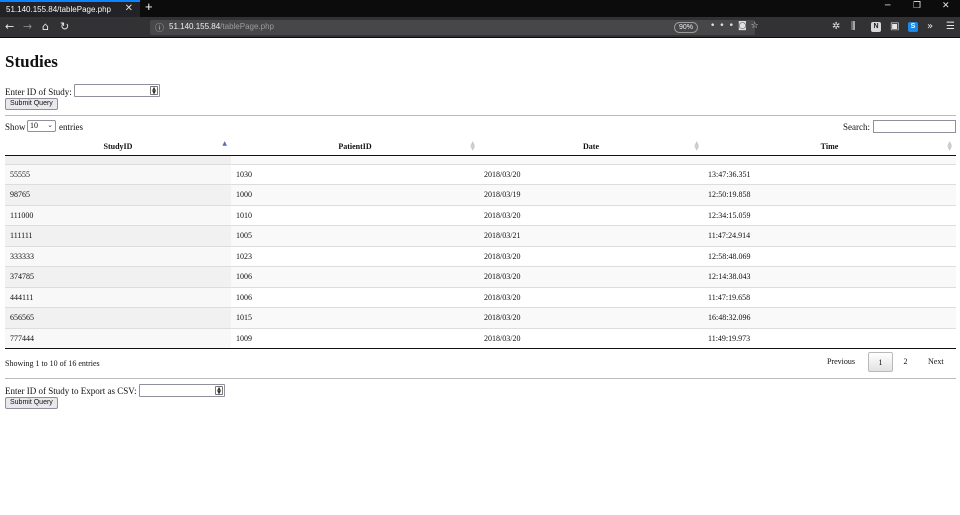 The image size is (960, 515). What do you see at coordinates (876, 27) in the screenshot?
I see `extension-n-icon: N` at bounding box center [876, 27].